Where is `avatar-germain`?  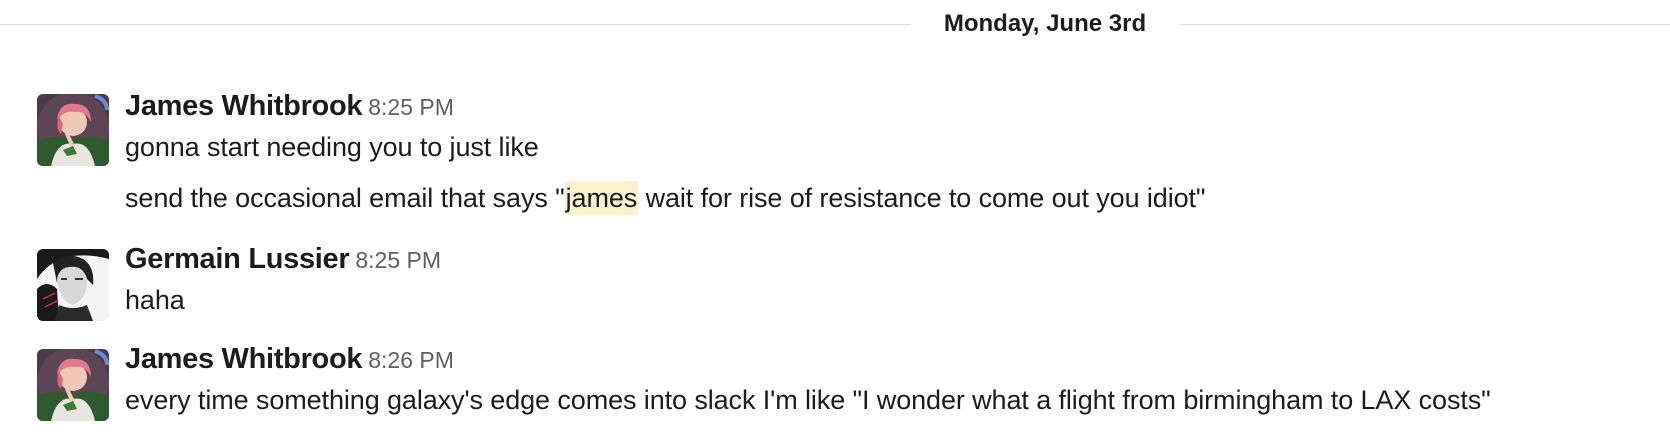
avatar-germain is located at coordinates (73, 285).